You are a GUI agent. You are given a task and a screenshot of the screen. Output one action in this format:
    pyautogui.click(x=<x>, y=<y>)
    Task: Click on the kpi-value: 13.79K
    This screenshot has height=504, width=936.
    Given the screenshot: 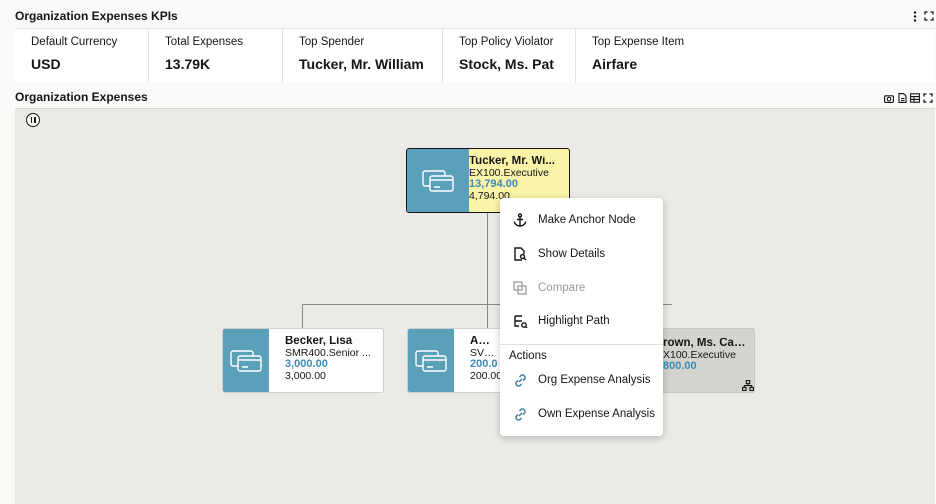 What is the action you would take?
    pyautogui.click(x=188, y=64)
    